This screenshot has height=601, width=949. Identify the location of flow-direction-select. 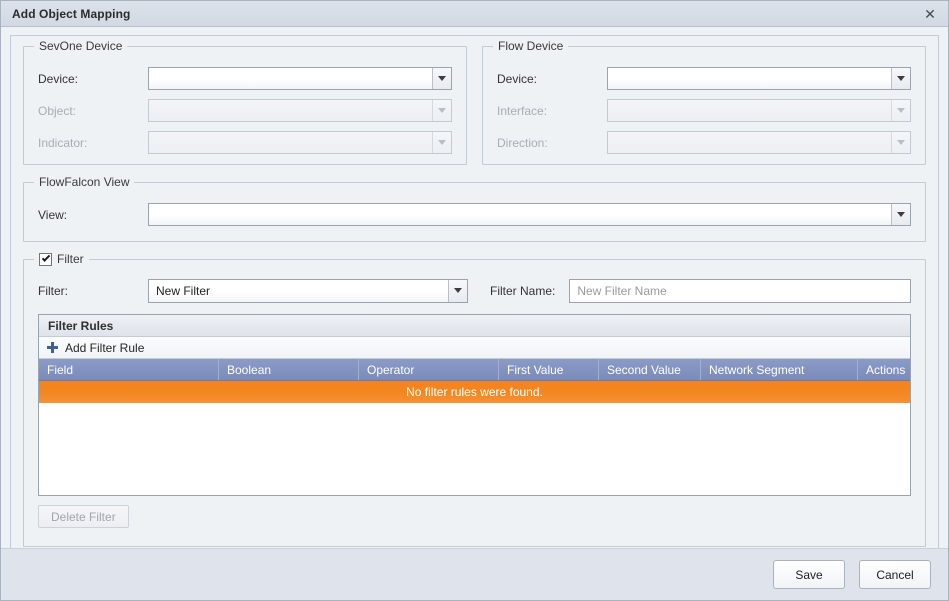
(759, 142).